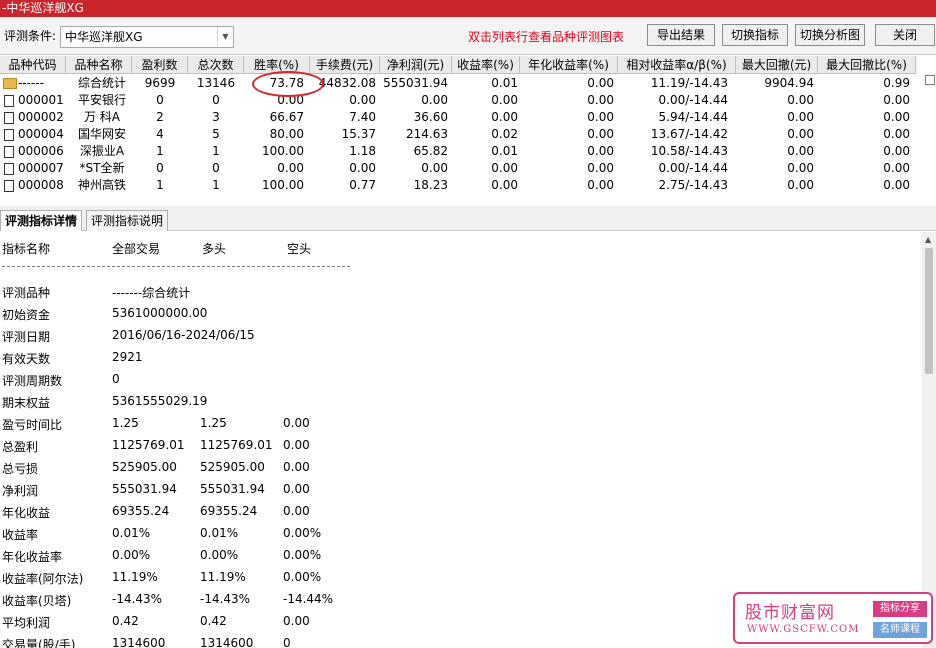  Describe the element at coordinates (147, 37) in the screenshot. I see `condition-select: 中华巡洋舰XG ▼` at that location.